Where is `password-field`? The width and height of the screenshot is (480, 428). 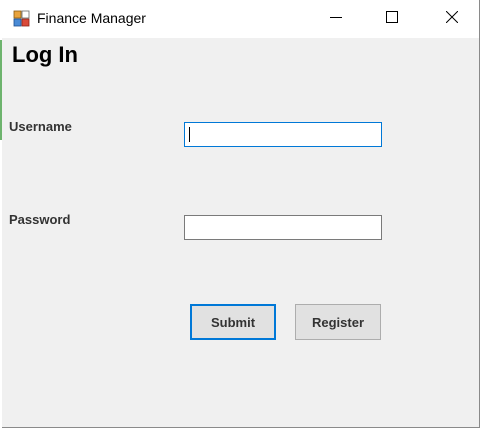
password-field is located at coordinates (283, 227).